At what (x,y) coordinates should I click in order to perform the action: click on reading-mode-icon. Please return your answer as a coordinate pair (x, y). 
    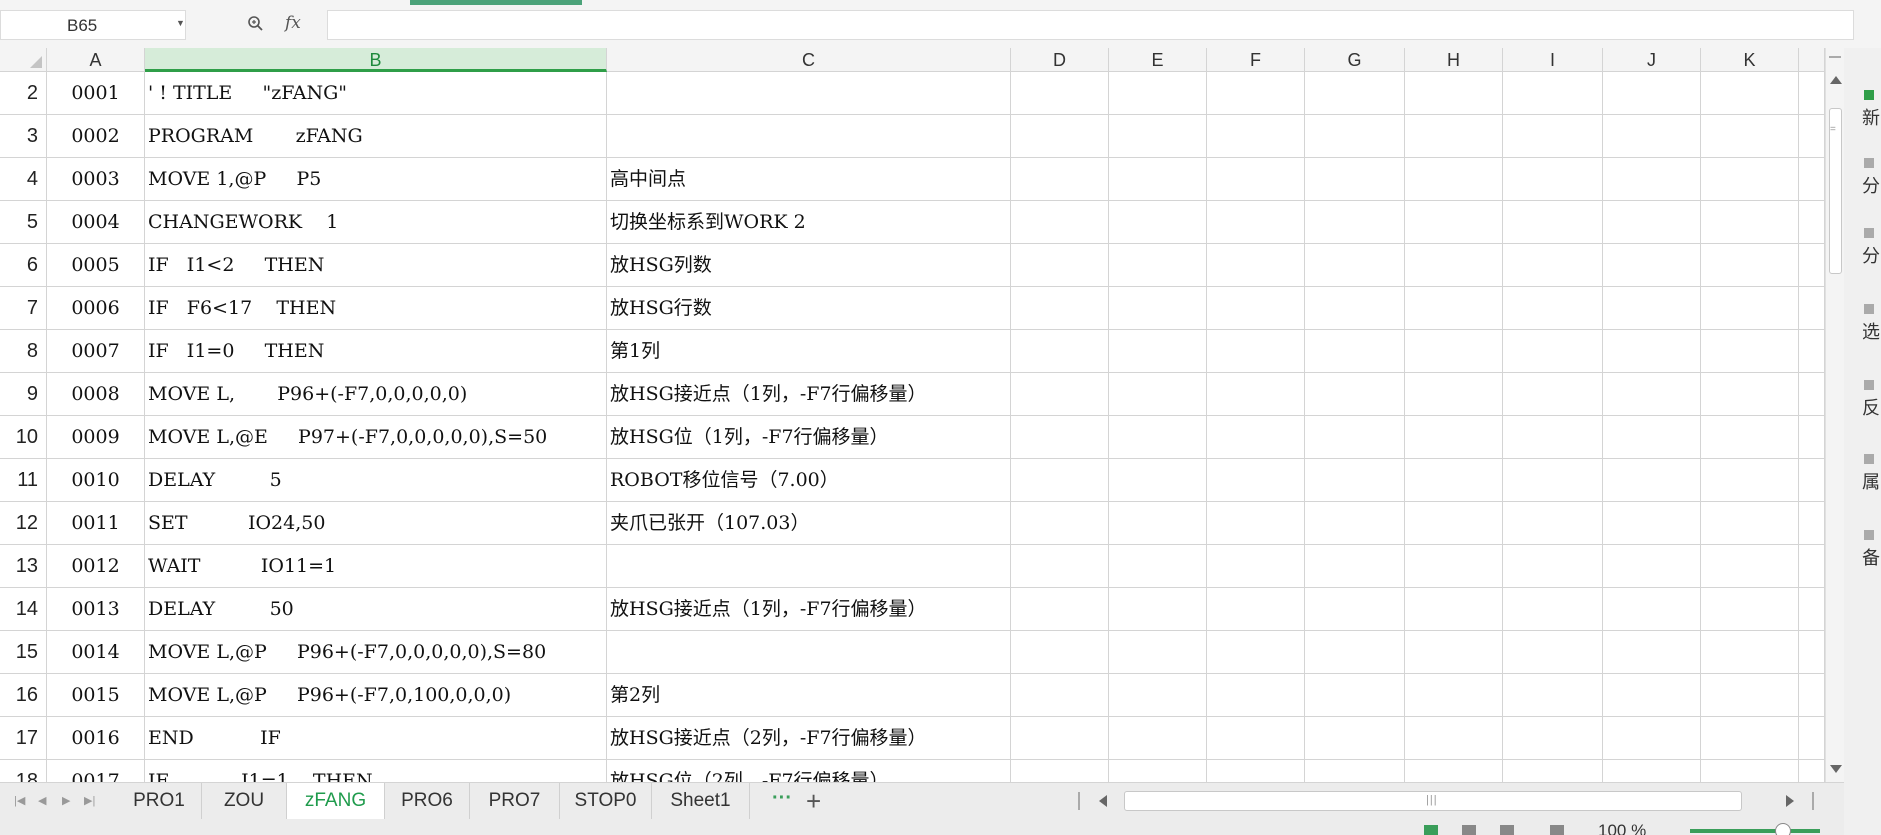
    Looking at the image, I should click on (1557, 830).